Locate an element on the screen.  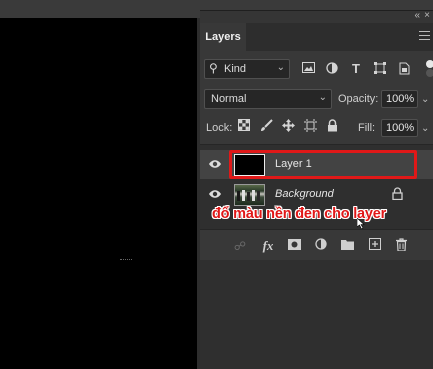
opacity-value: 100% is located at coordinates (400, 99).